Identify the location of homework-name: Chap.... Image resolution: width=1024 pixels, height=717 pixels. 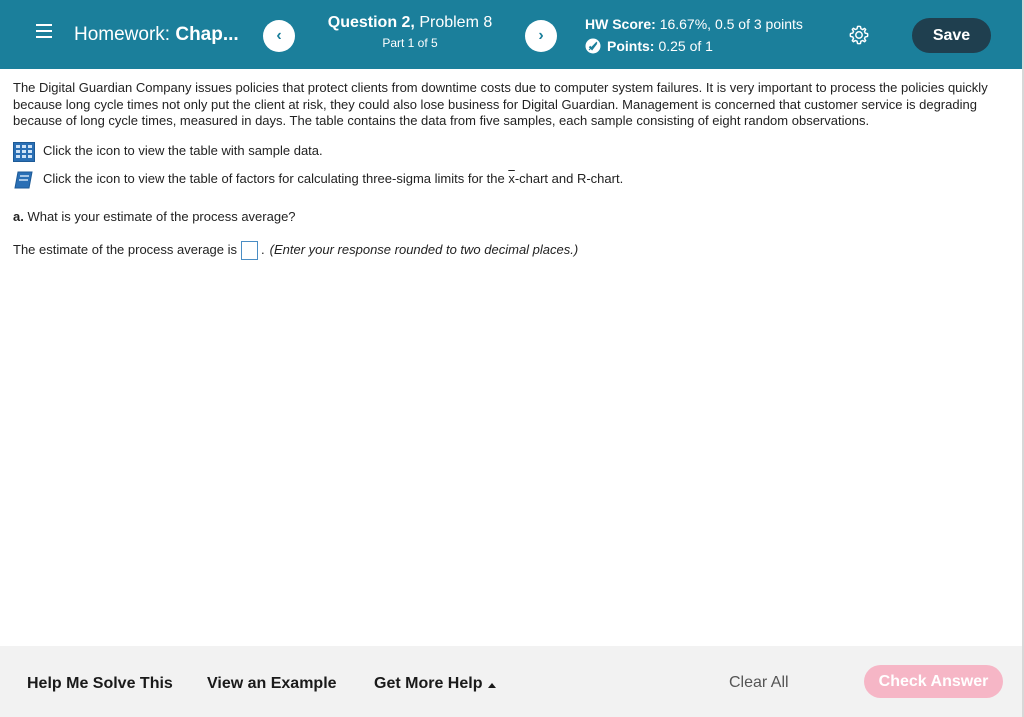
(207, 34).